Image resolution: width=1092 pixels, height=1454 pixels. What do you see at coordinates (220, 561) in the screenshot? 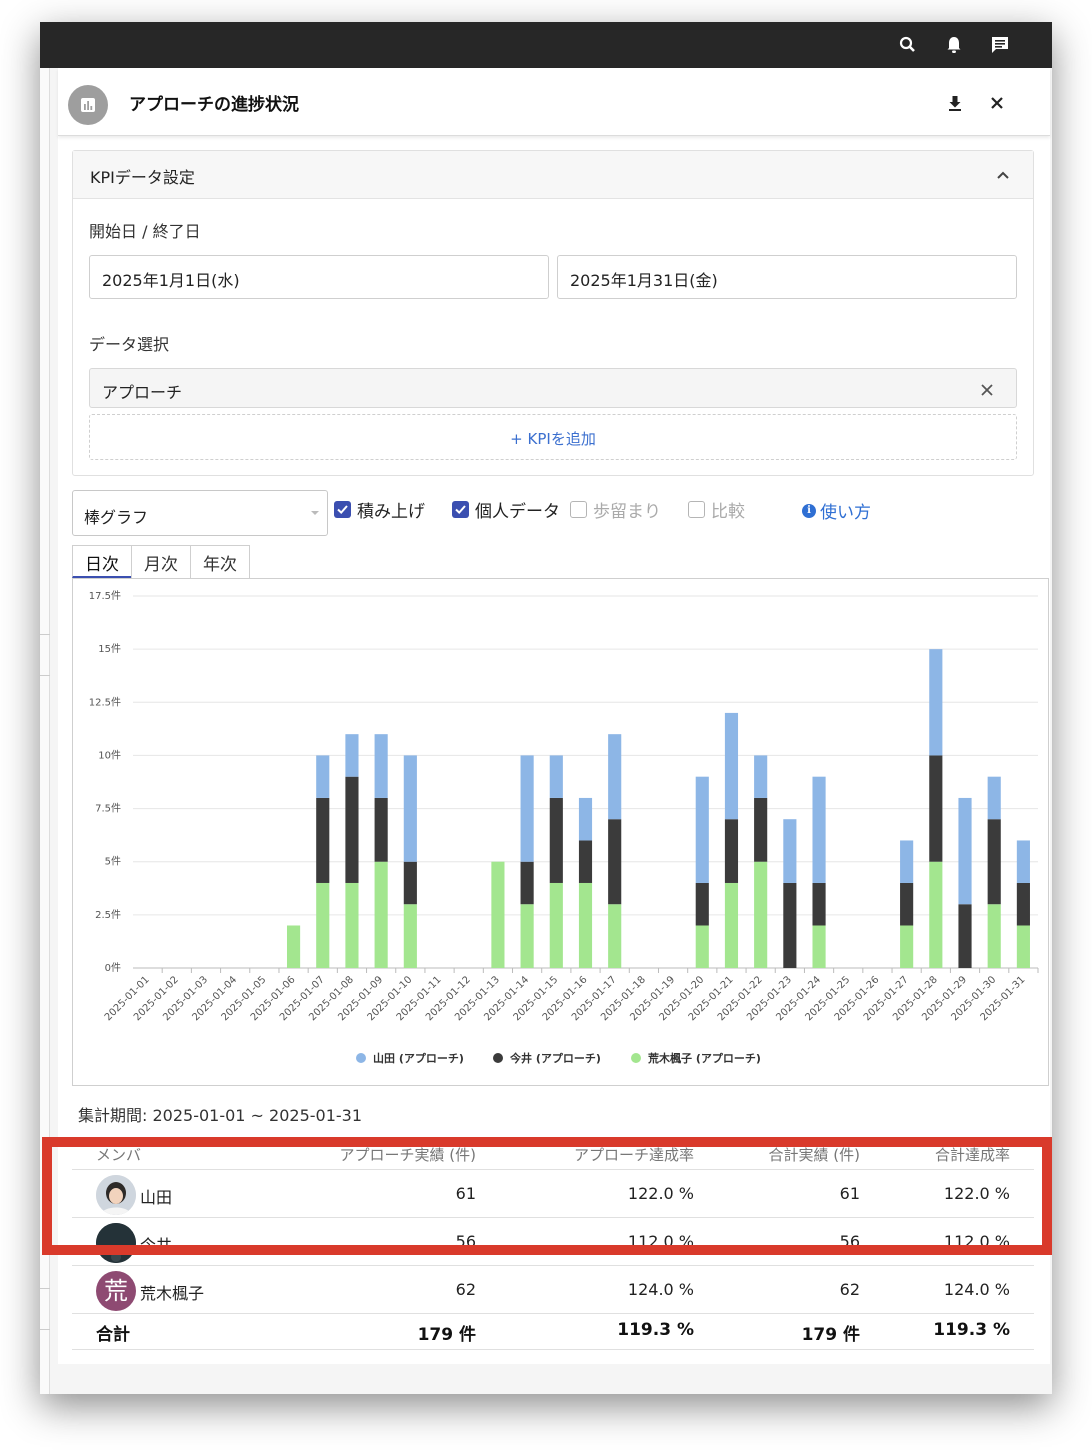
I see `tab-yearly: 年次` at bounding box center [220, 561].